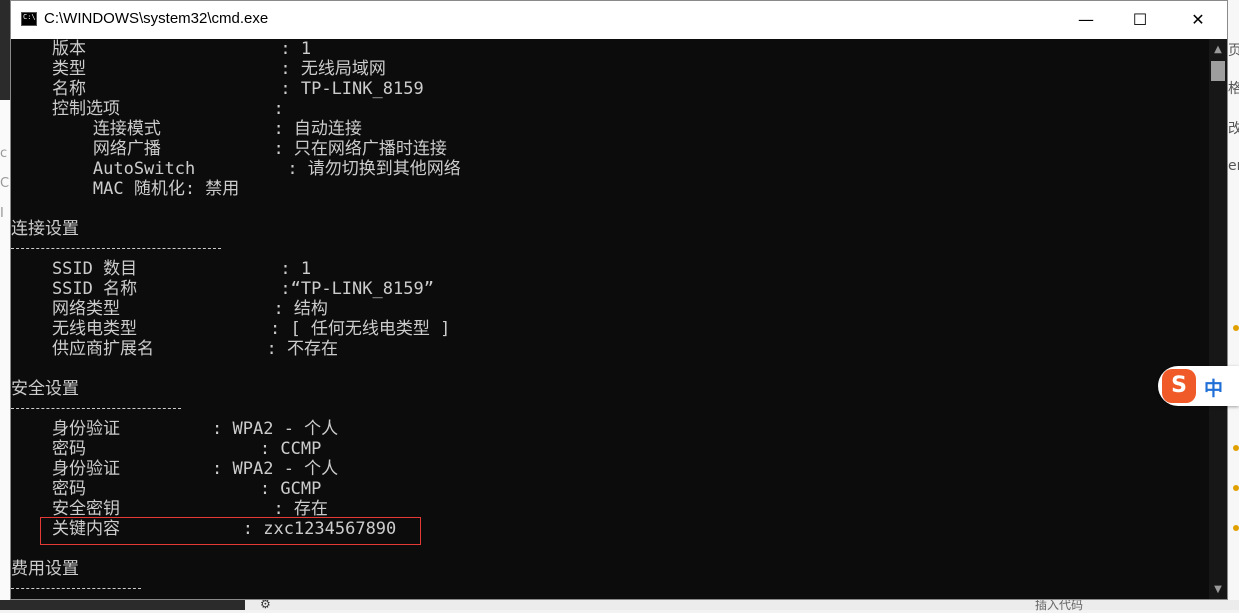 This screenshot has height=613, width=1239. I want to click on background-fragment: C, so click(5, 183).